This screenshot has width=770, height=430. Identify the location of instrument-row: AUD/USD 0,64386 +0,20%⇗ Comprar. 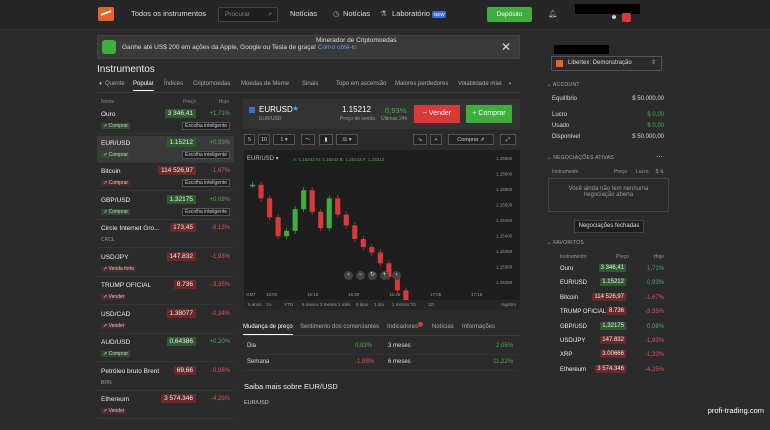
(165, 348).